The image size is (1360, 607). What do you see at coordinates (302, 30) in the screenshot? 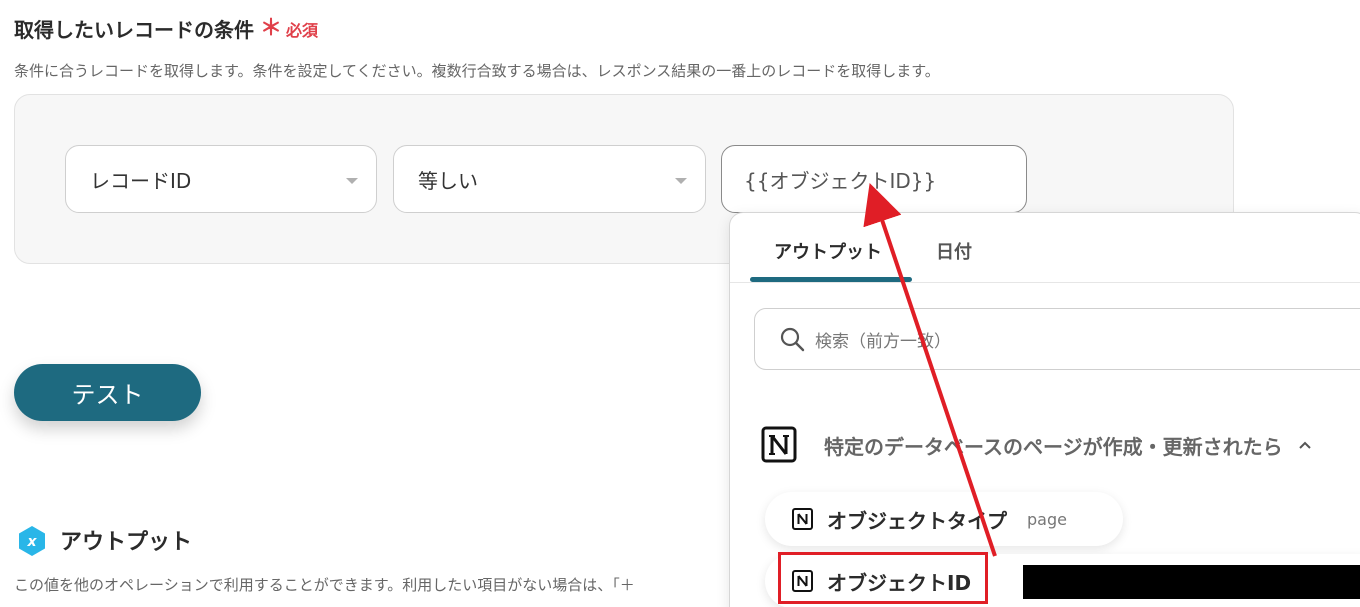
I see `required-label: 必須` at bounding box center [302, 30].